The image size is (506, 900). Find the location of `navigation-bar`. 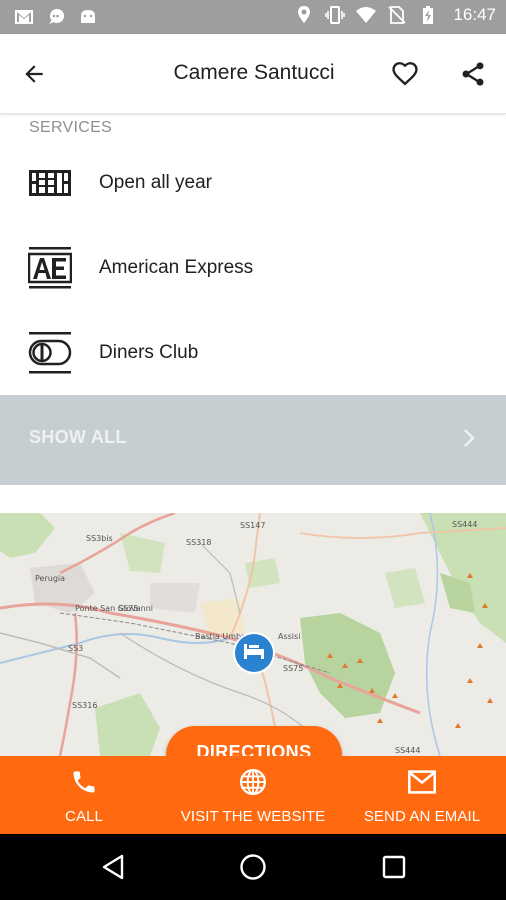

navigation-bar is located at coordinates (253, 867).